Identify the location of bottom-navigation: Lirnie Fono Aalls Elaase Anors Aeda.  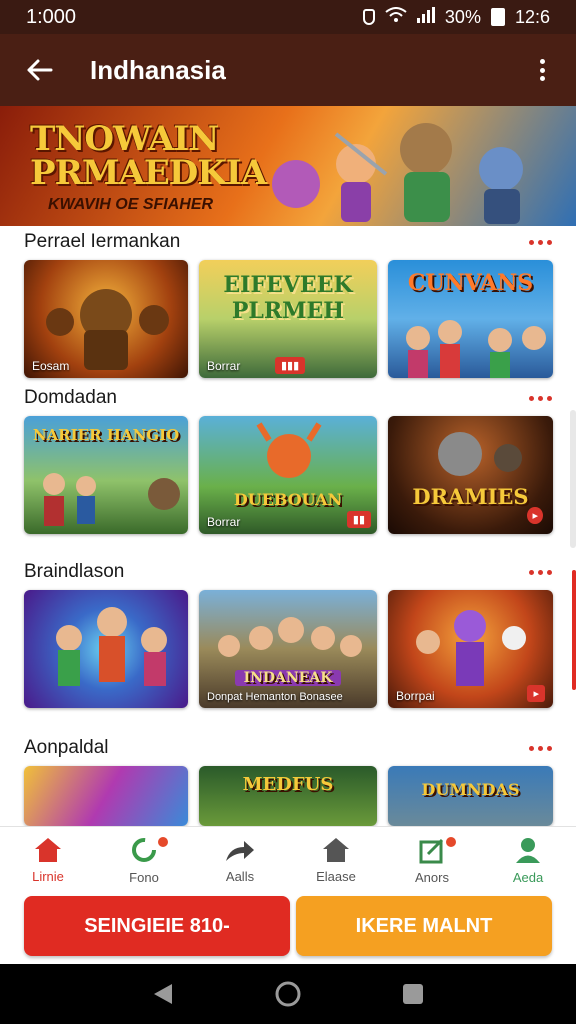
(288, 860).